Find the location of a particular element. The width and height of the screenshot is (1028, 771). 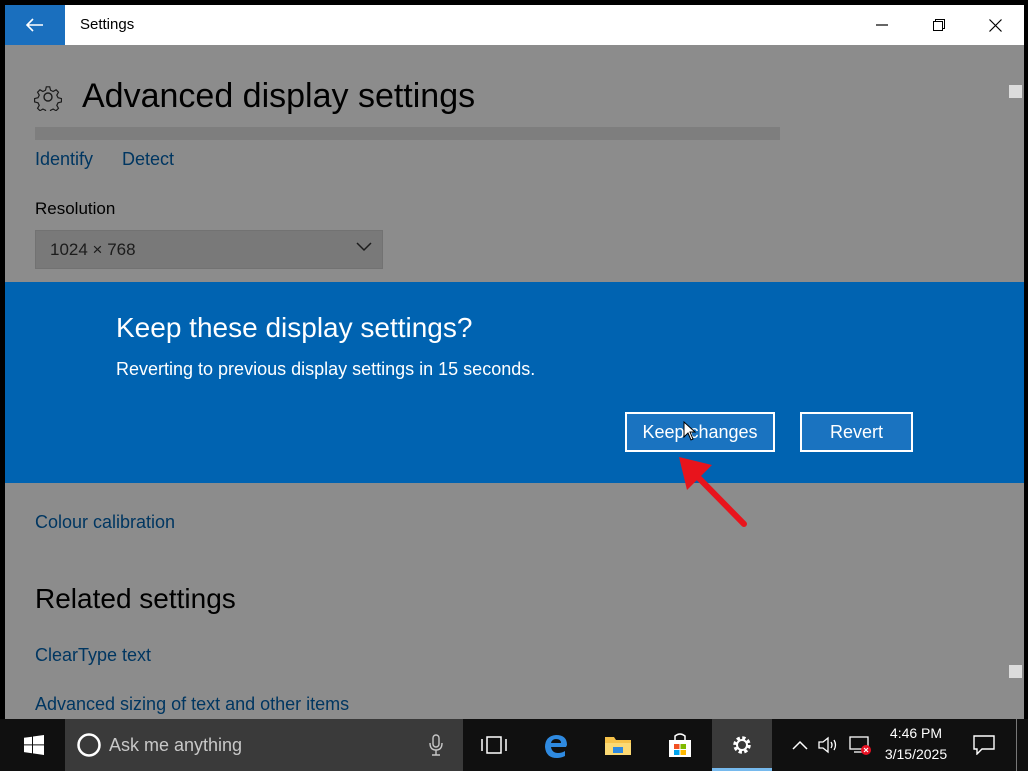

app-title: Settings is located at coordinates (107, 24).